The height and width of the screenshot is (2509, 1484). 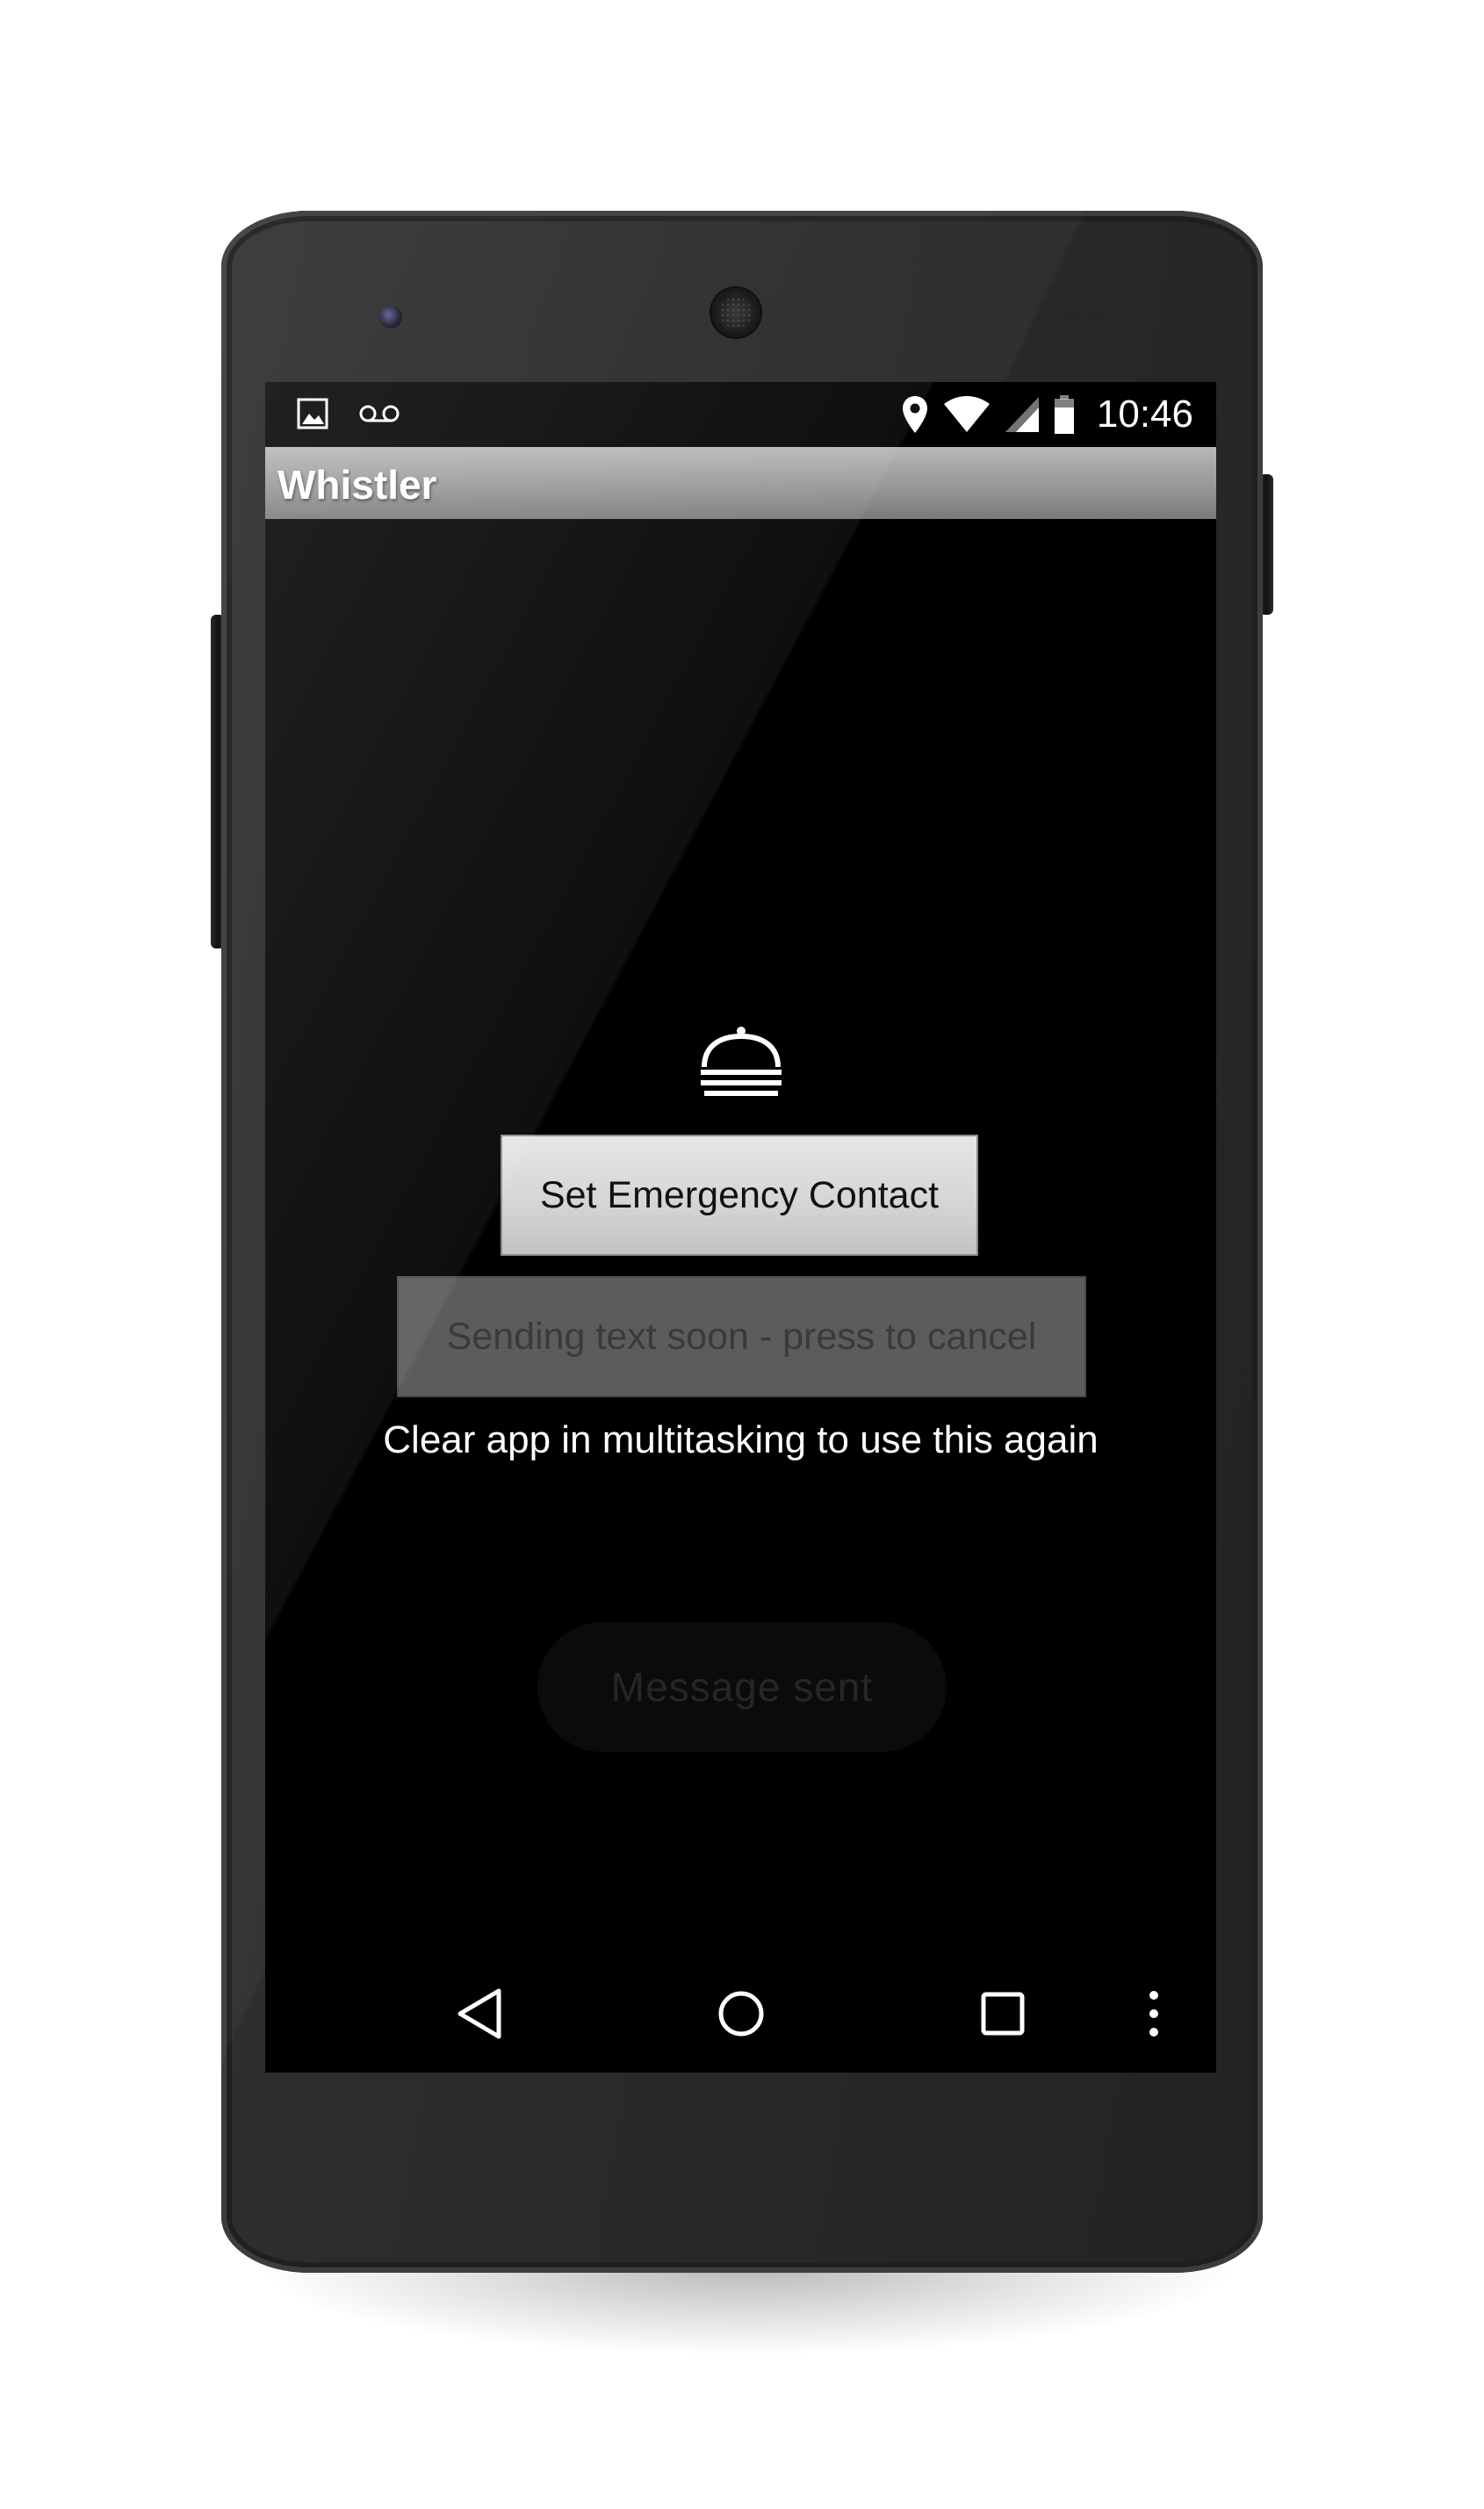 I want to click on proximity-sensor-icon, so click(x=1071, y=316).